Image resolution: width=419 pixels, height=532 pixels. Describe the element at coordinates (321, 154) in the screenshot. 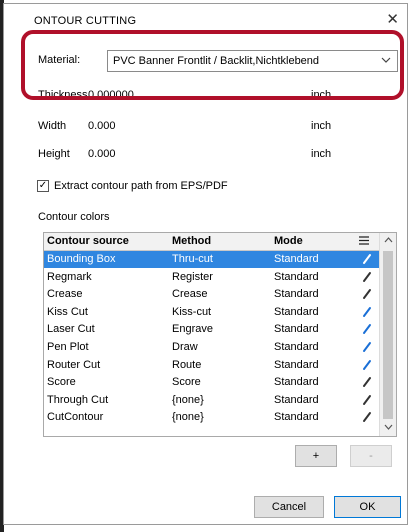

I see `height-unit: inch` at that location.